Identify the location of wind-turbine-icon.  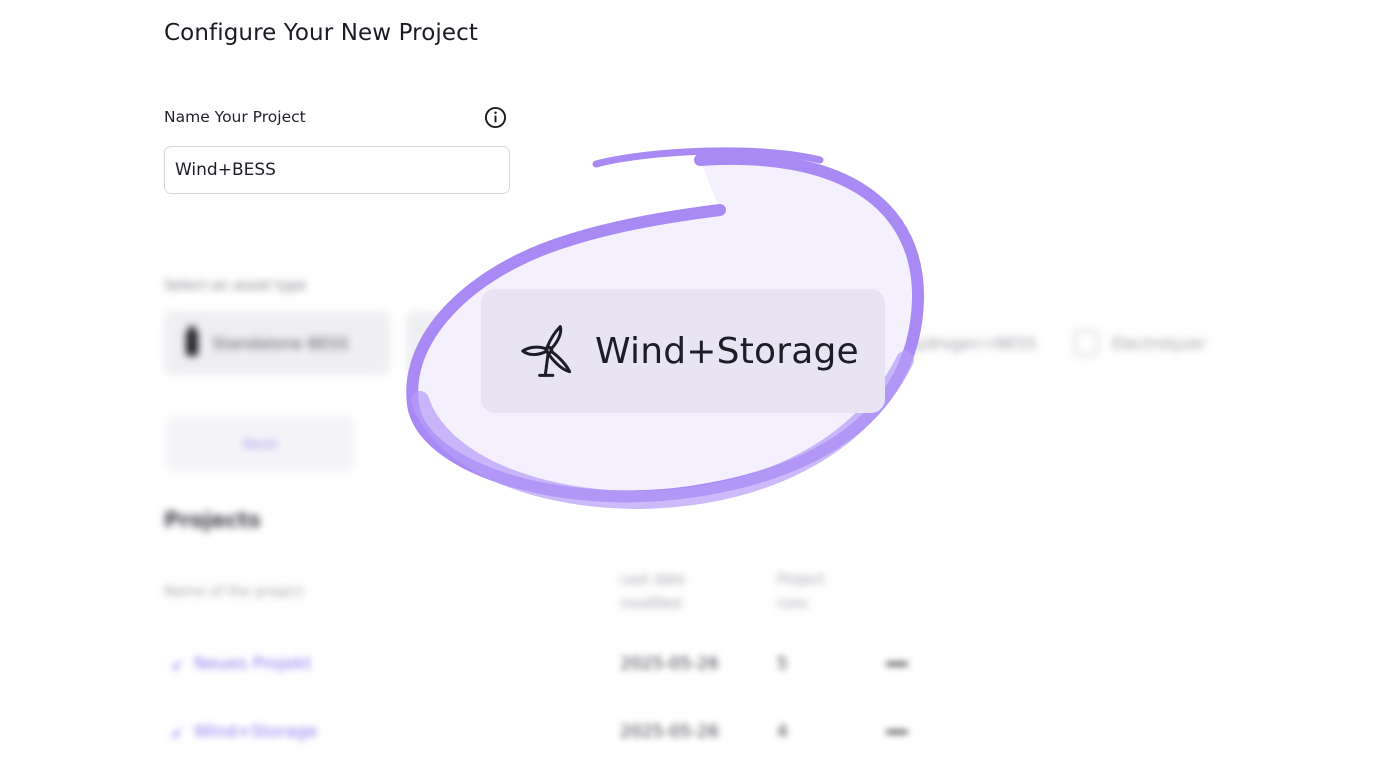
(546, 351).